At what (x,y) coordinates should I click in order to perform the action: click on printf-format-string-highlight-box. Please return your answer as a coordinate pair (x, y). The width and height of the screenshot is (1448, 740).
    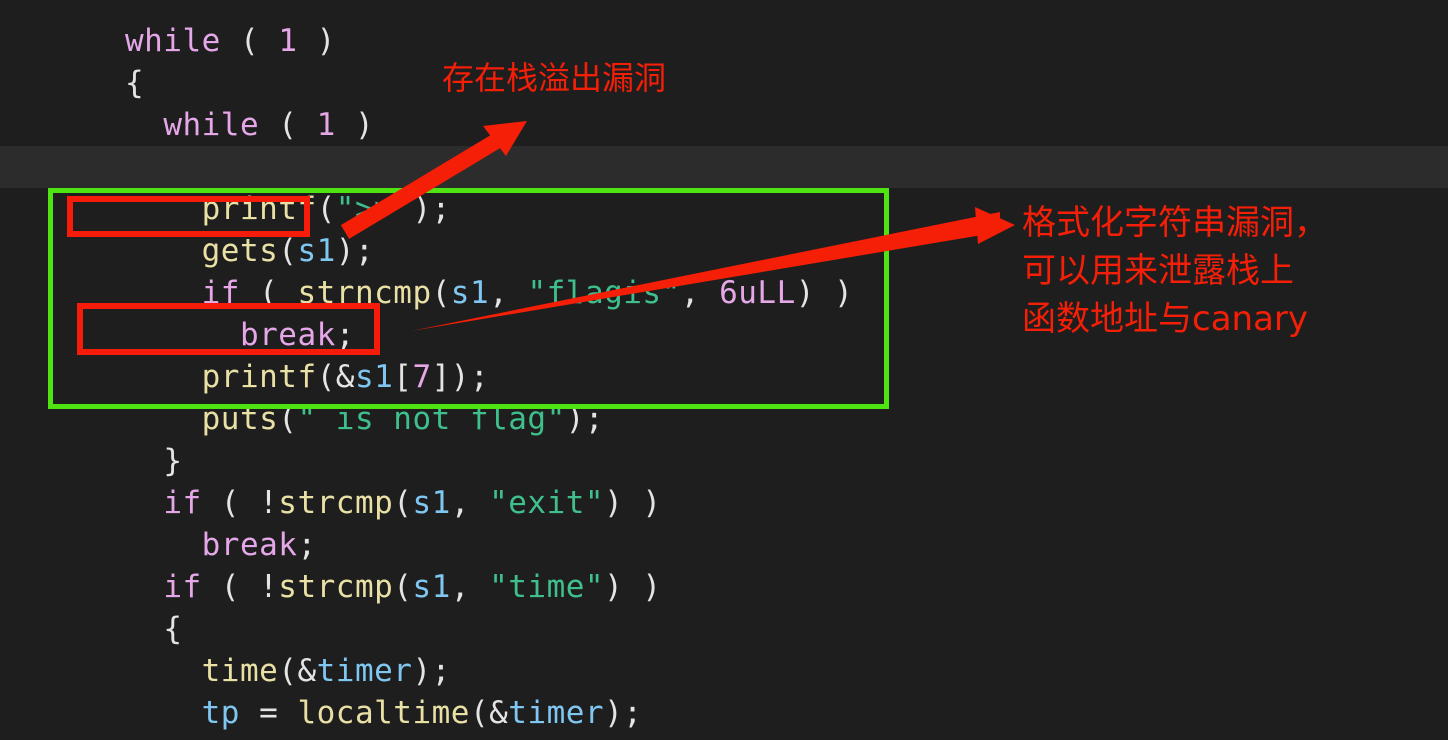
    Looking at the image, I should click on (228, 329).